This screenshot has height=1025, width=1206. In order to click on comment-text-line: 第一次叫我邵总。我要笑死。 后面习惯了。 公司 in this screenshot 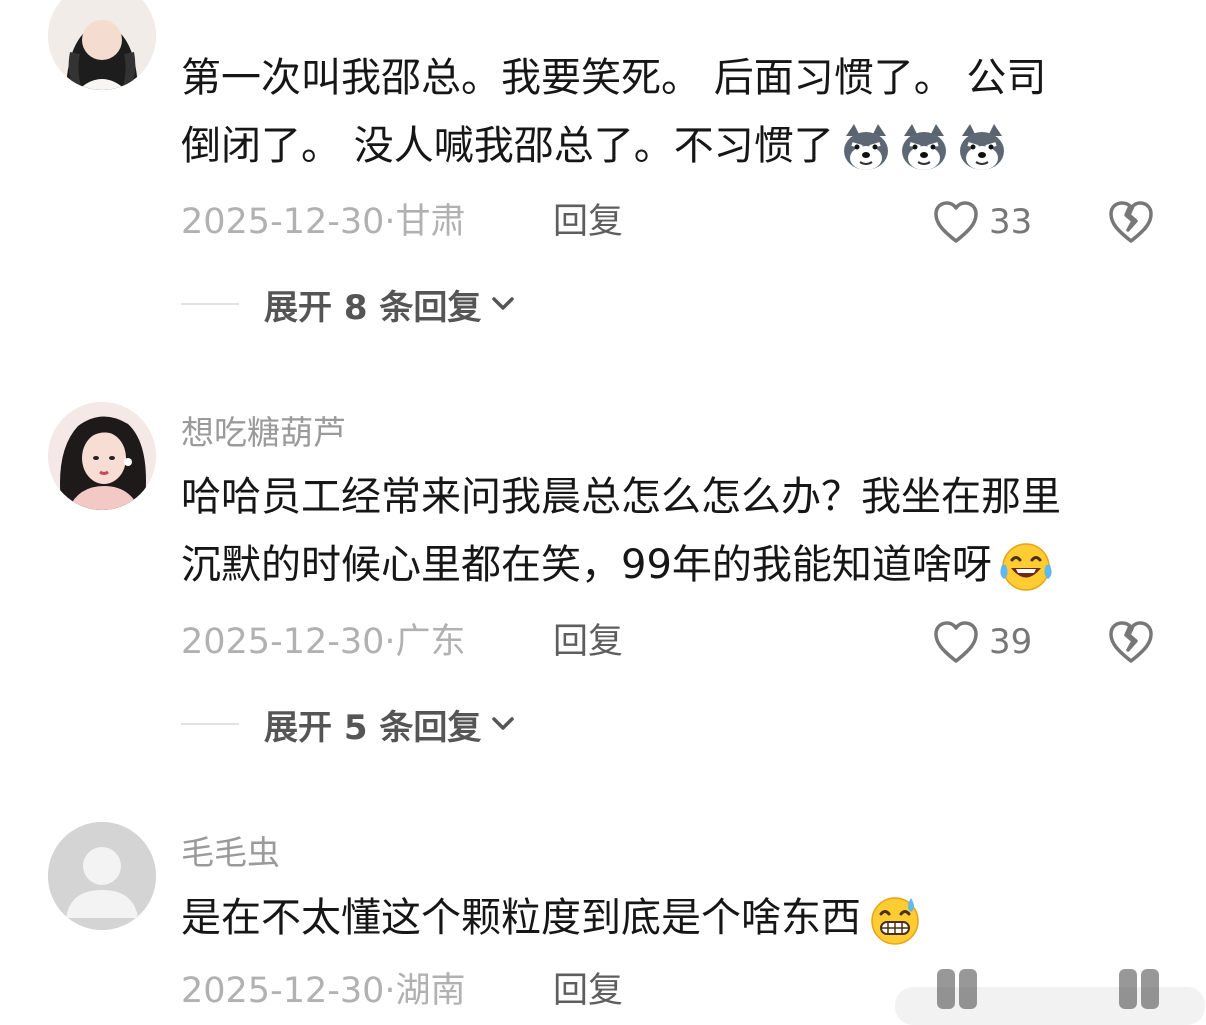, I will do `click(614, 78)`.